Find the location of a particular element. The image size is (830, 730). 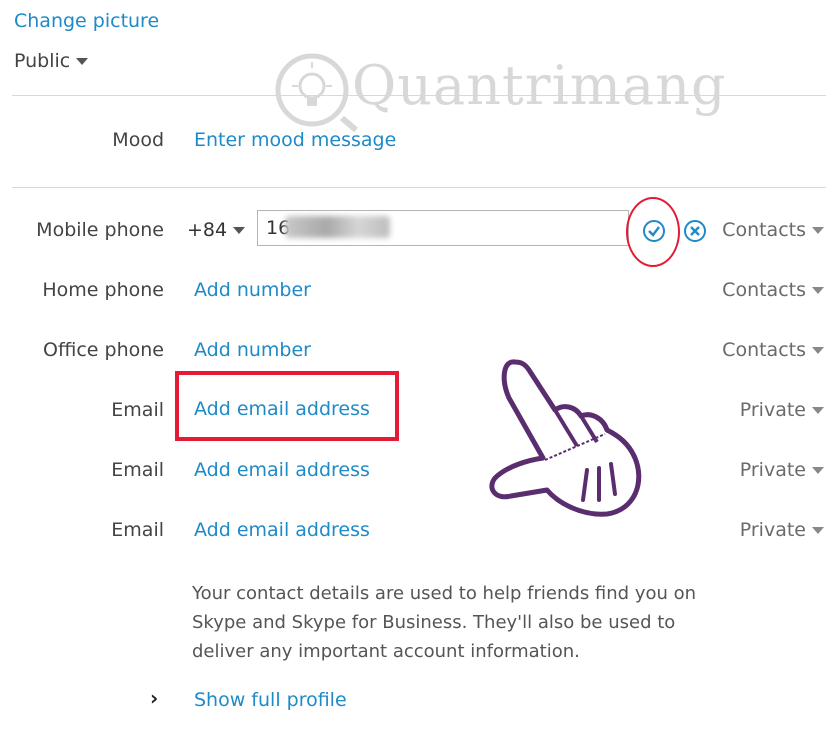

confirm-button is located at coordinates (654, 231).